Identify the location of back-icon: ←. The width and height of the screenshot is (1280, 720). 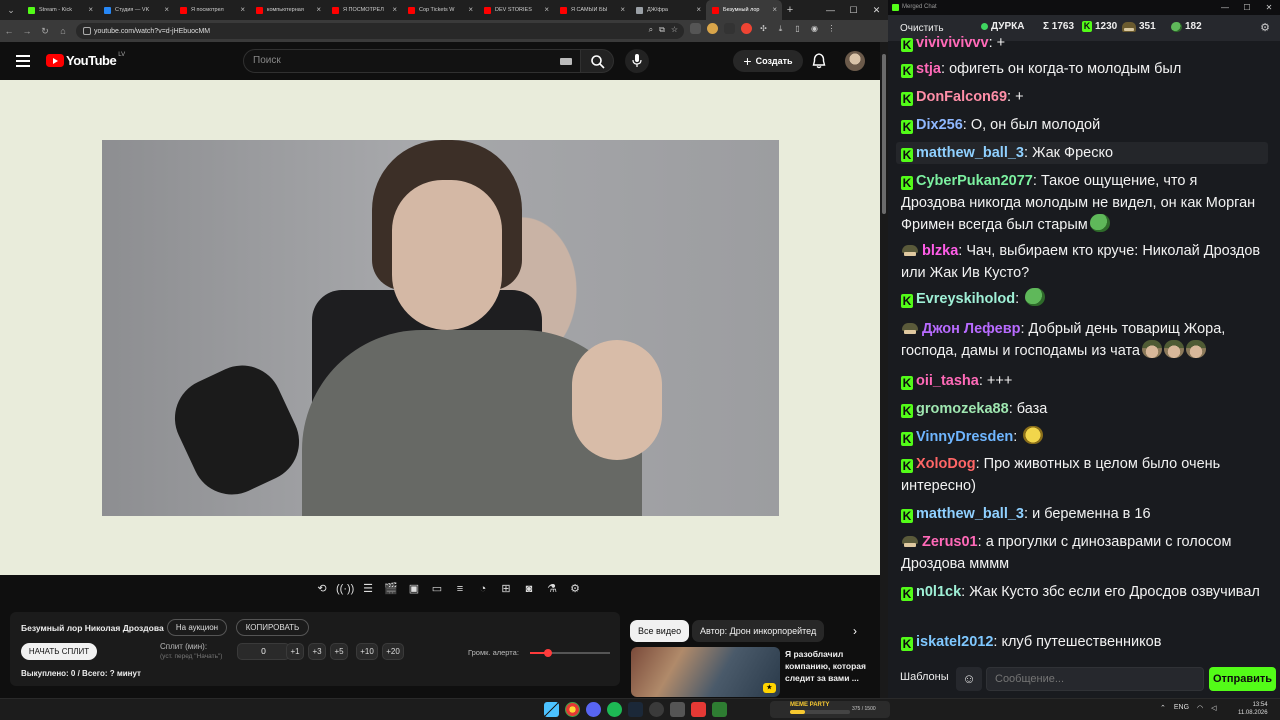
(9, 31).